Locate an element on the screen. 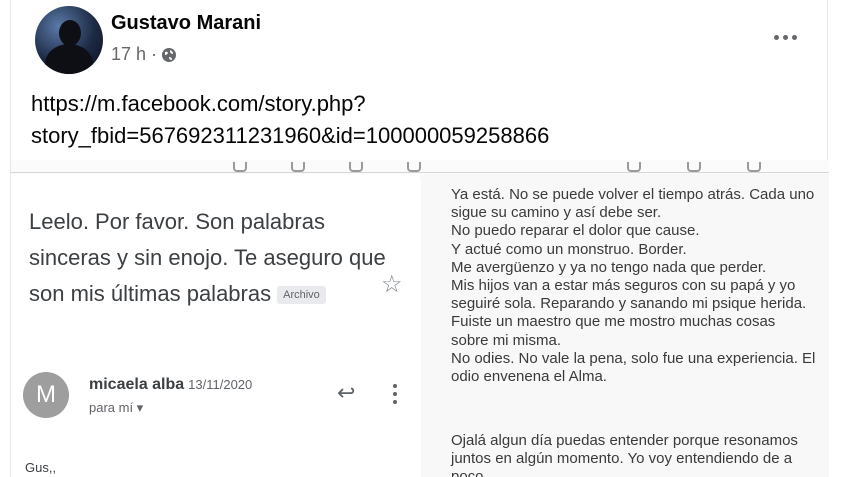  sender-name: micaela alba 13/11/2020 is located at coordinates (170, 385).